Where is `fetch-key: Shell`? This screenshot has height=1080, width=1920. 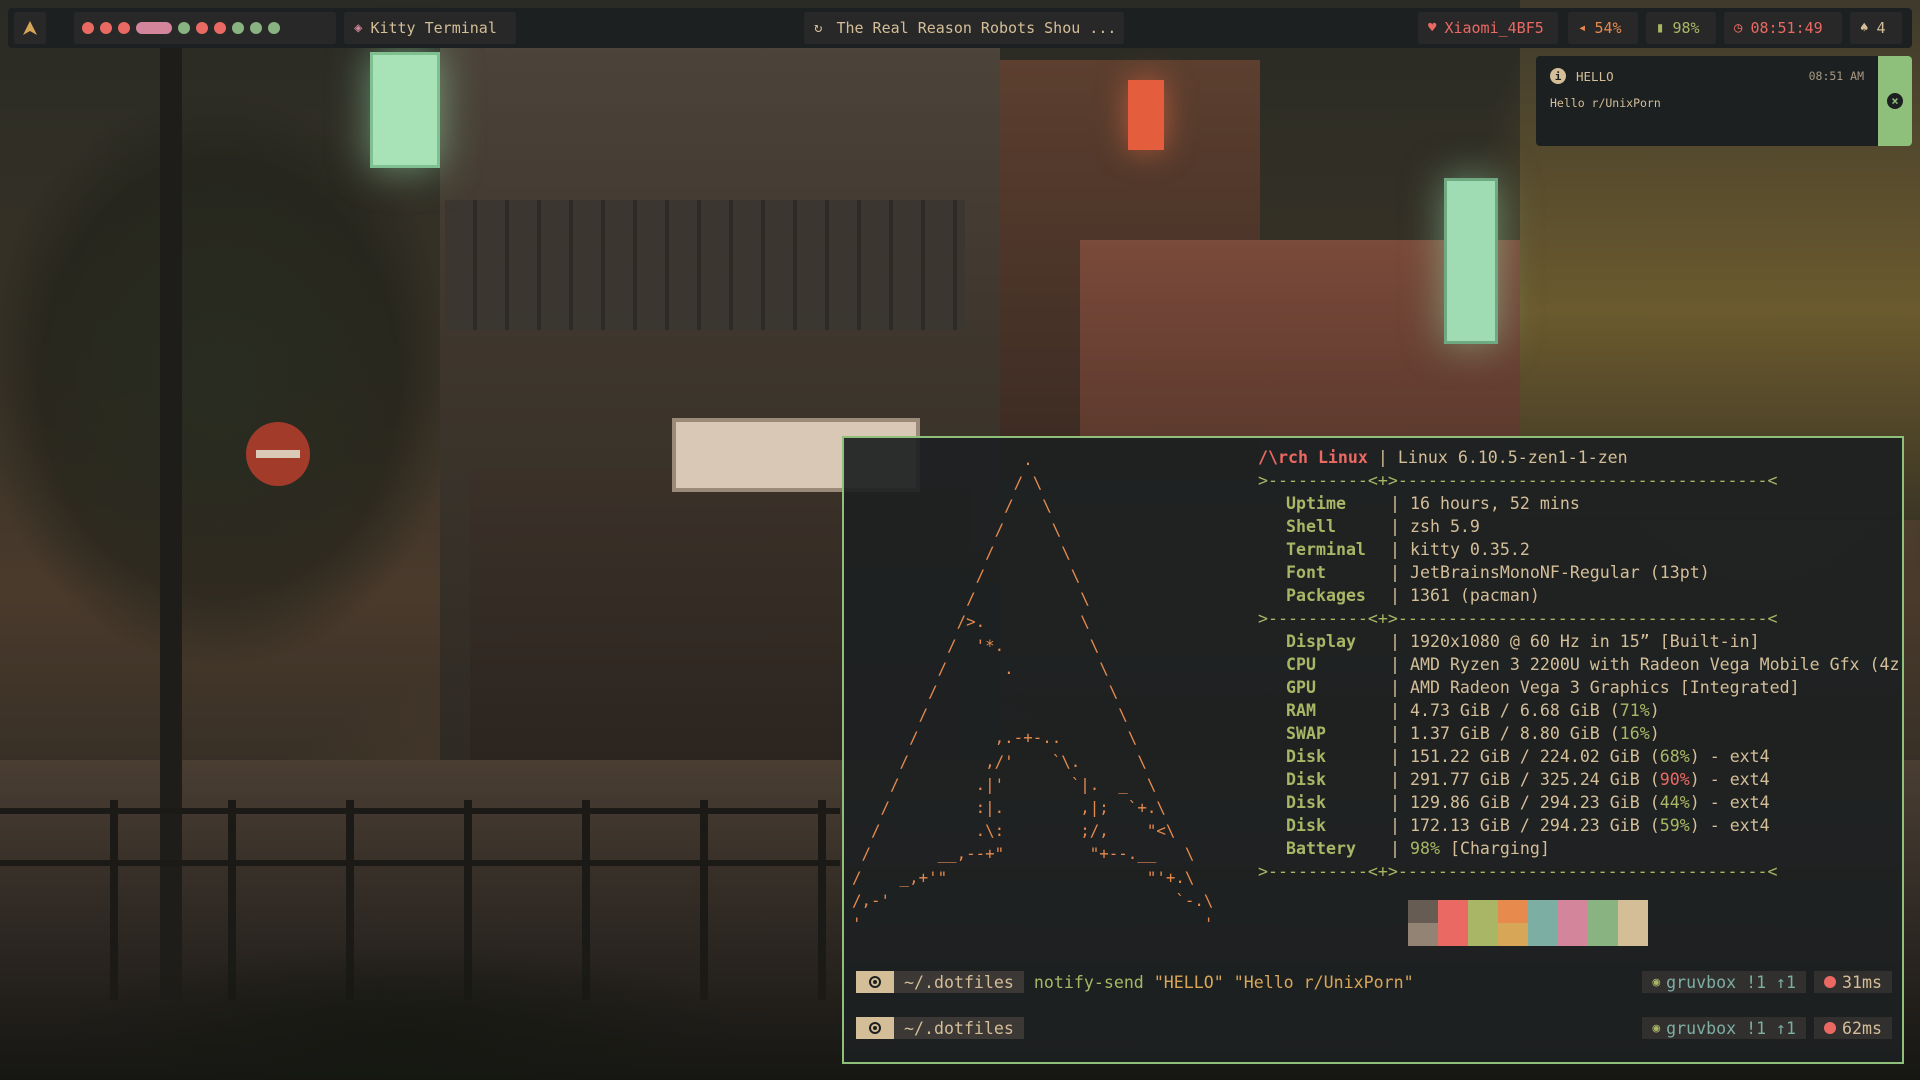
fetch-key: Shell is located at coordinates (1311, 526).